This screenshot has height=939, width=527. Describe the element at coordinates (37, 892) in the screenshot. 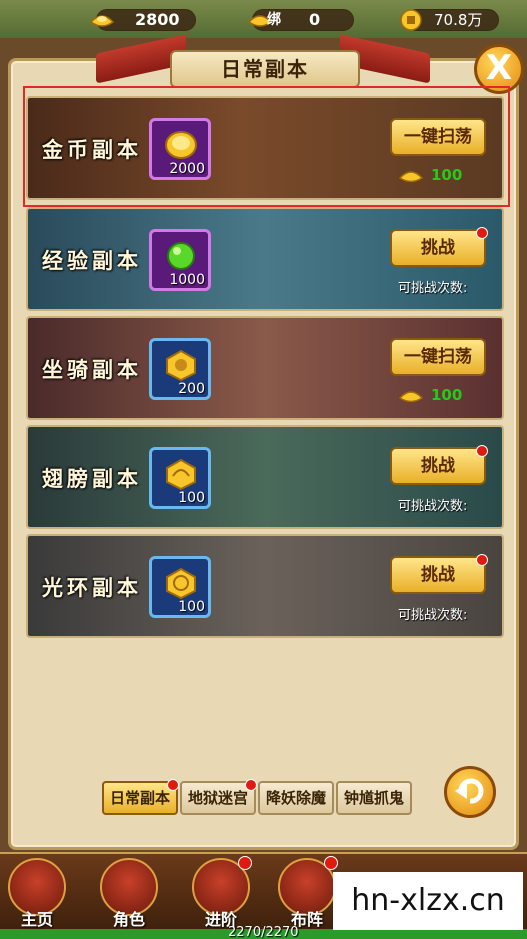

I see `nav-home: 主页` at that location.